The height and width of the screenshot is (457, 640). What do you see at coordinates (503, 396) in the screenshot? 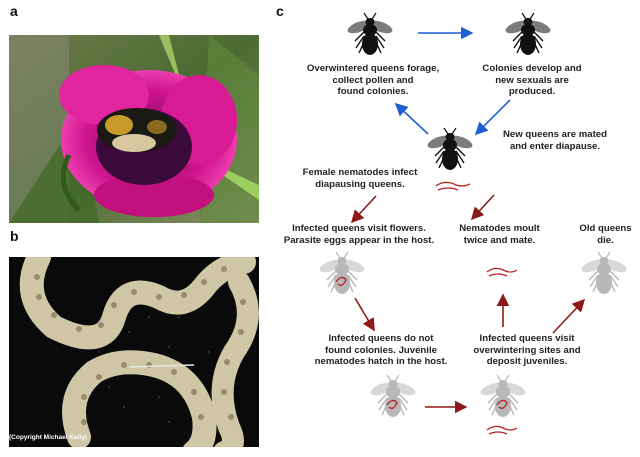
I see `bee-icon-infected-overwintering` at bounding box center [503, 396].